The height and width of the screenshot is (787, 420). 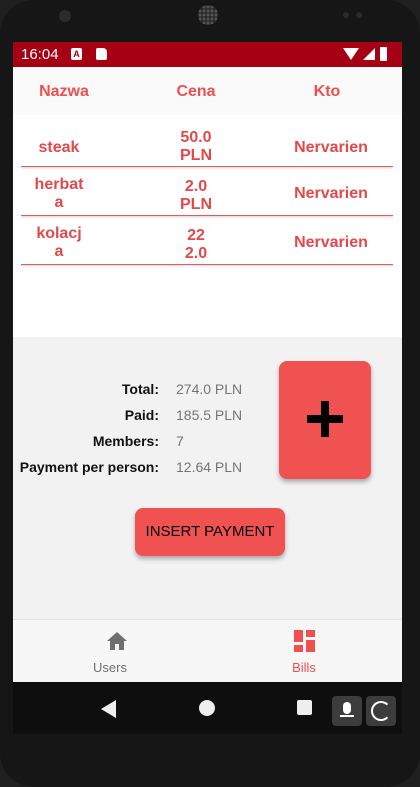 What do you see at coordinates (89, 467) in the screenshot?
I see `per-person-label: Payment per person:` at bounding box center [89, 467].